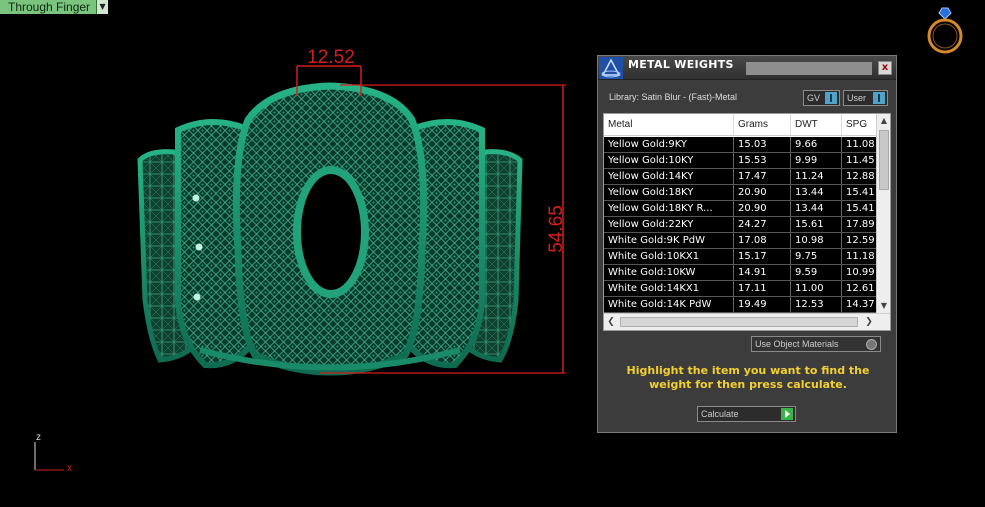 The width and height of the screenshot is (985, 507). I want to click on table-row: Yellow Gold:14KY 17.47 11.24 12.88, so click(740, 177).